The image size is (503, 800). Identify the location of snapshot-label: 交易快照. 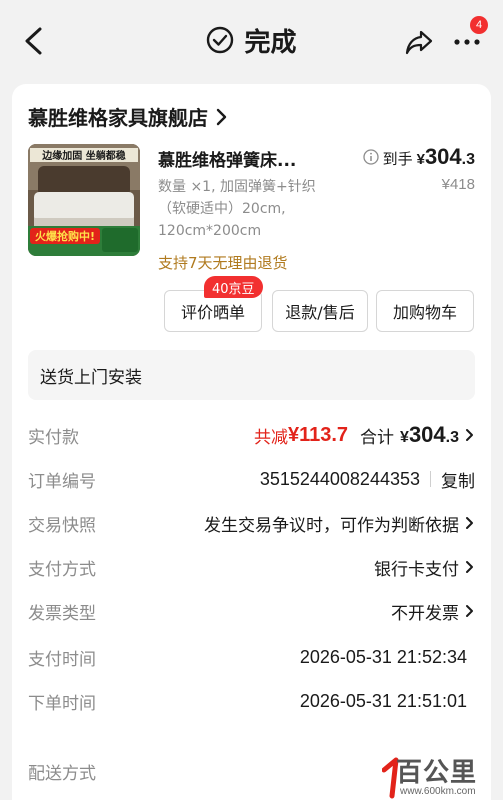
(62, 525).